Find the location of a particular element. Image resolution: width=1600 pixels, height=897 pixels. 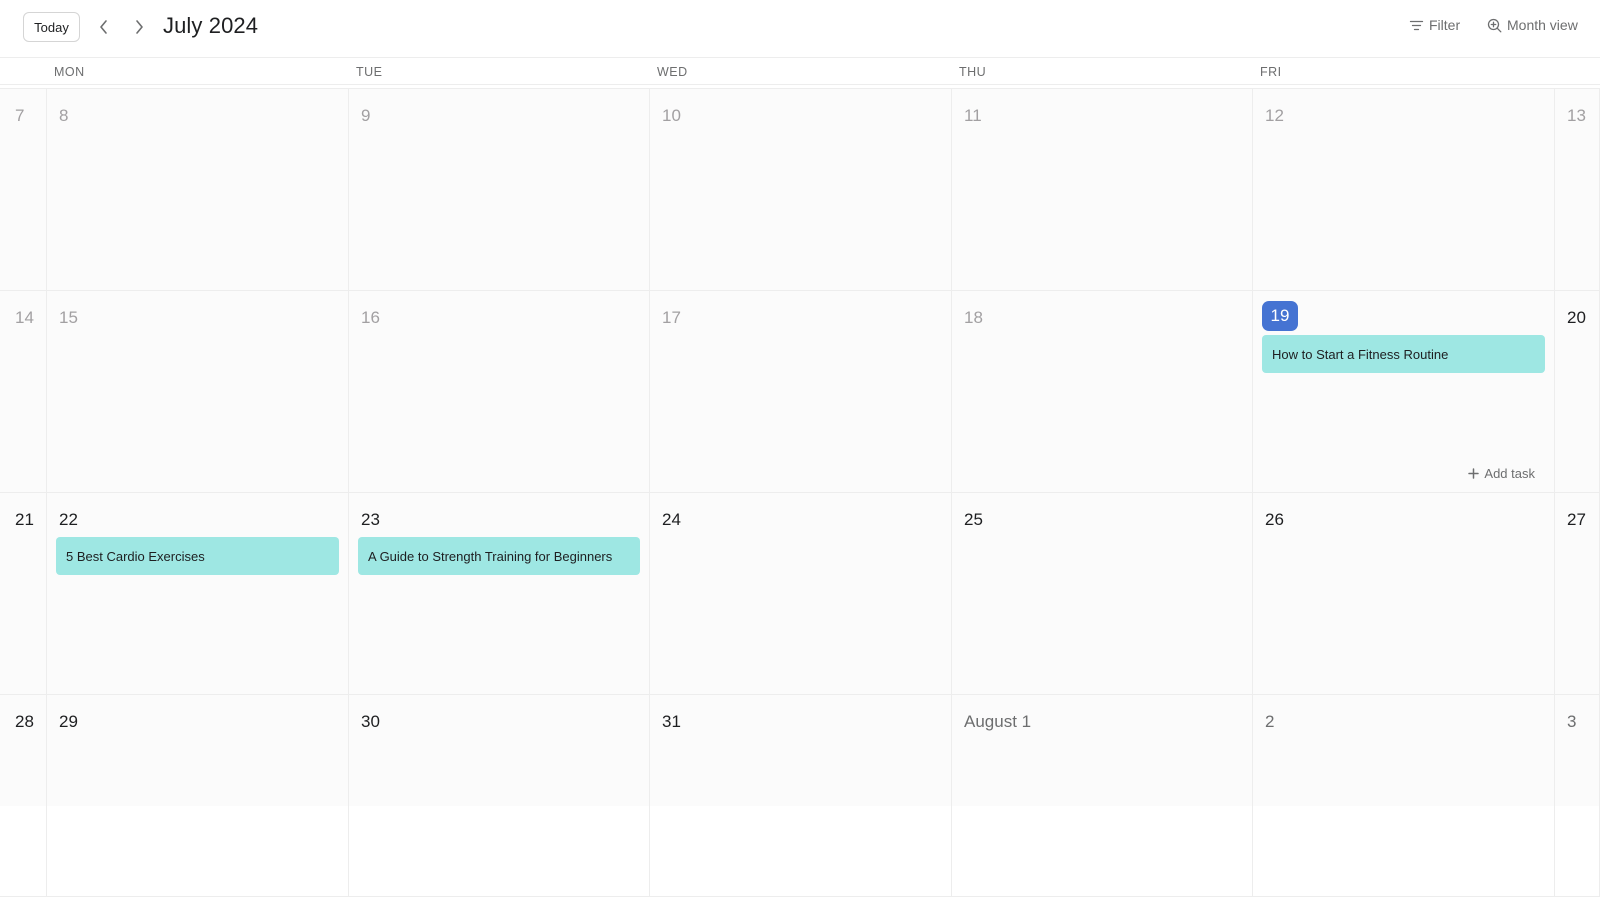

day-number: 31 is located at coordinates (671, 721).